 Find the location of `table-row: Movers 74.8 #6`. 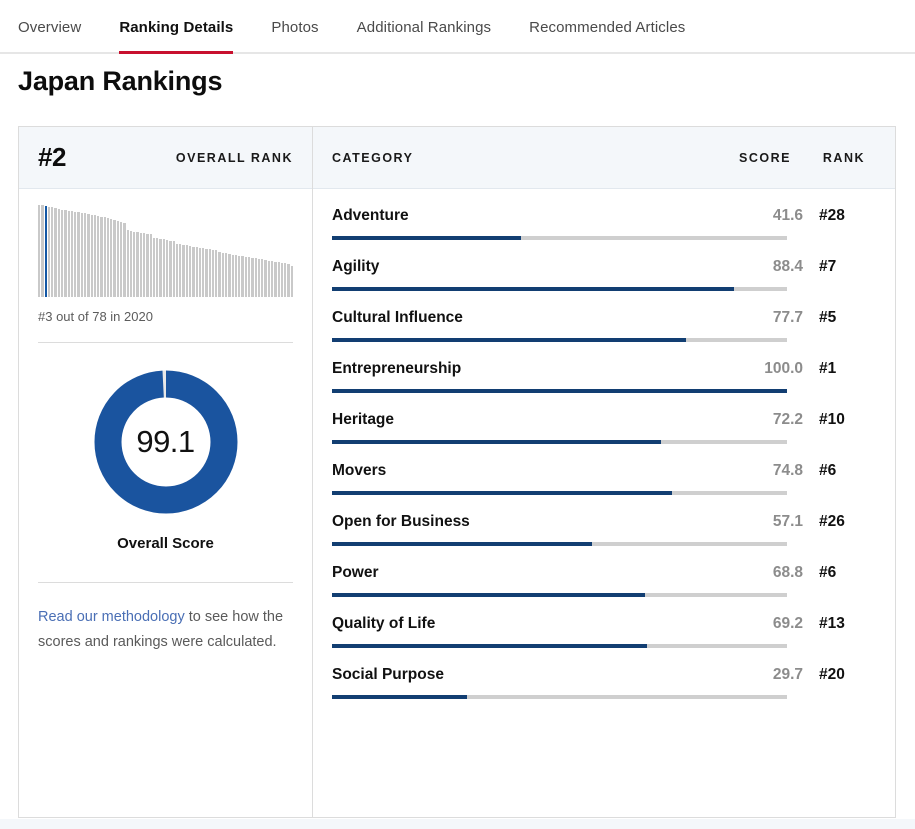

table-row: Movers 74.8 #6 is located at coordinates (604, 469).